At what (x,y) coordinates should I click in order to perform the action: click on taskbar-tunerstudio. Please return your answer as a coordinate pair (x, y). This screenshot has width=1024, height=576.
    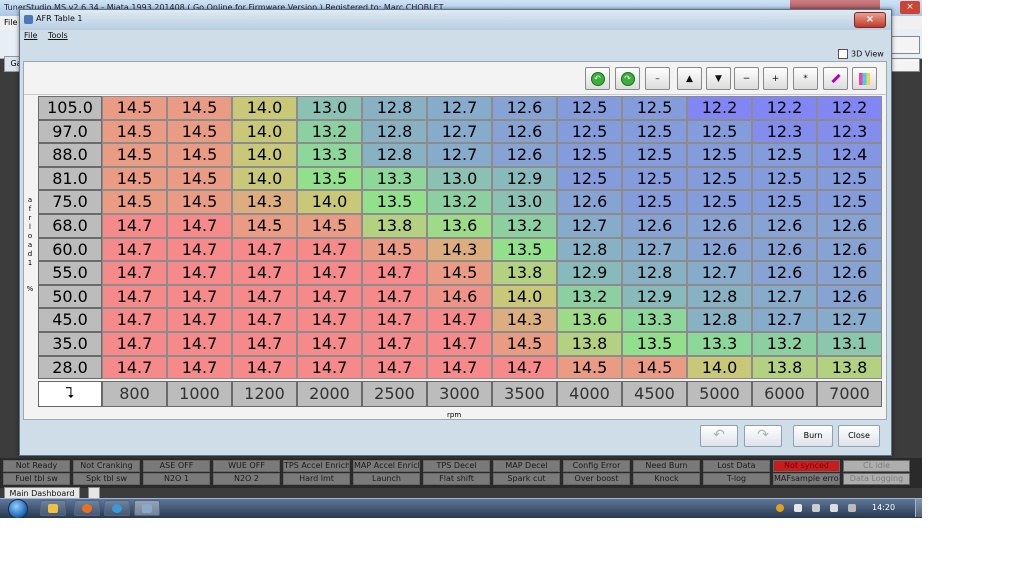
    Looking at the image, I should click on (147, 508).